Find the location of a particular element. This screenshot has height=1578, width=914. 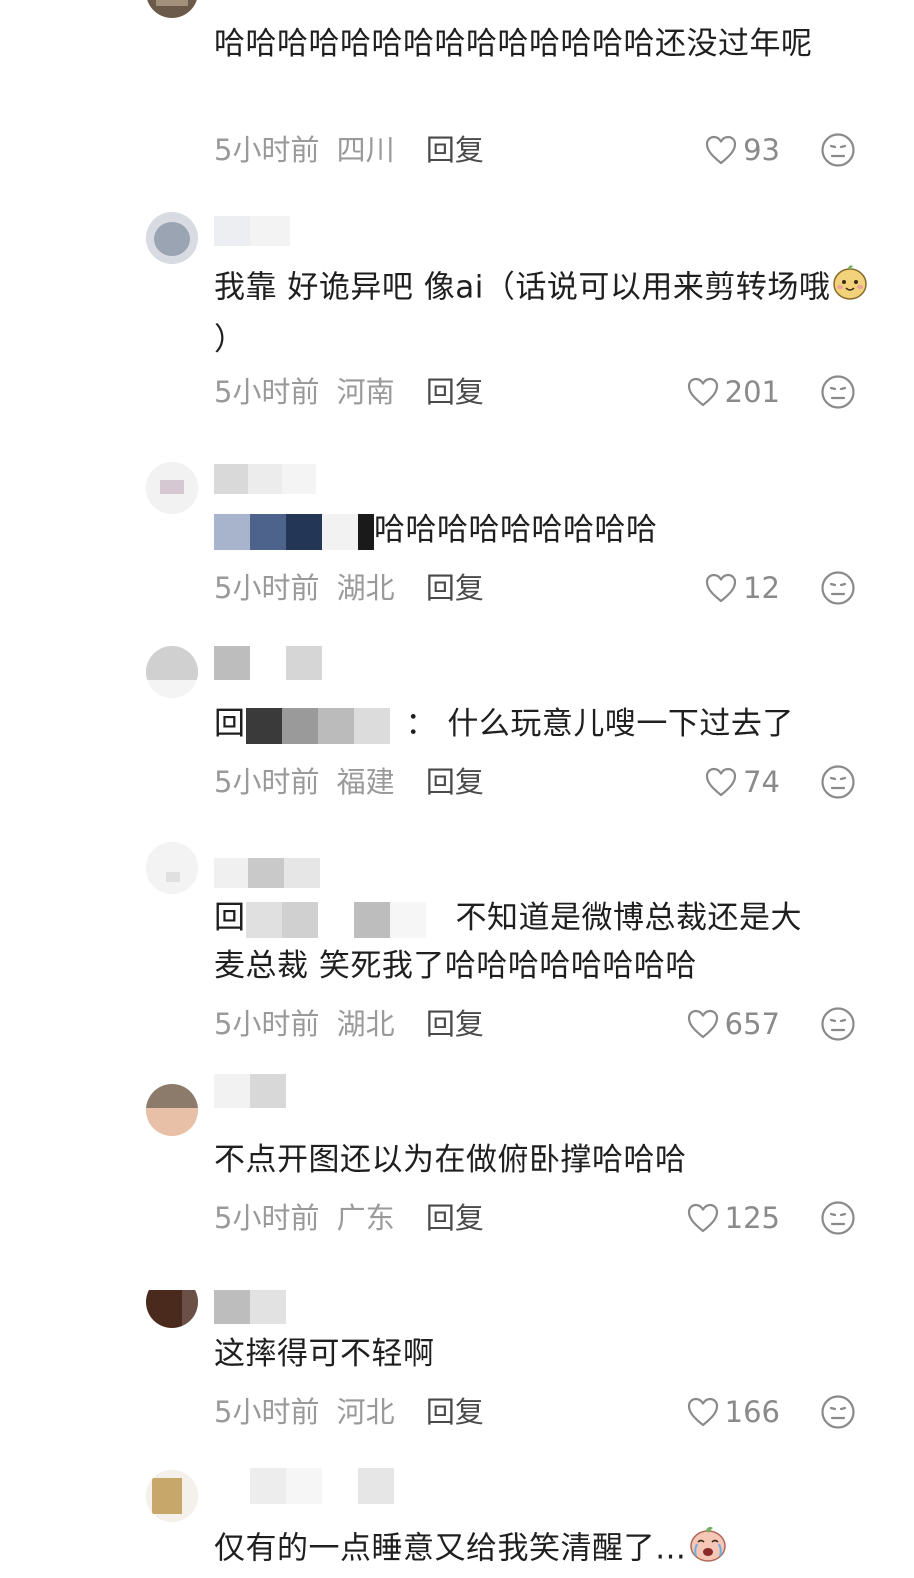

like-count: 201 is located at coordinates (752, 392).